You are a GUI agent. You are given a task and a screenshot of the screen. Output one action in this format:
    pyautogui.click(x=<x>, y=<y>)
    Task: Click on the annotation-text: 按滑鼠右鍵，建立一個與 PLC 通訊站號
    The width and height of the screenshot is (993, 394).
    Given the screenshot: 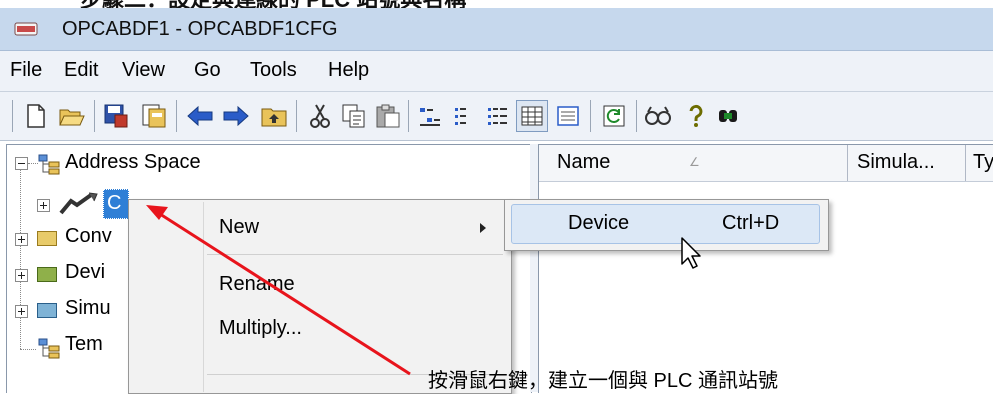 What is the action you would take?
    pyautogui.click(x=603, y=381)
    